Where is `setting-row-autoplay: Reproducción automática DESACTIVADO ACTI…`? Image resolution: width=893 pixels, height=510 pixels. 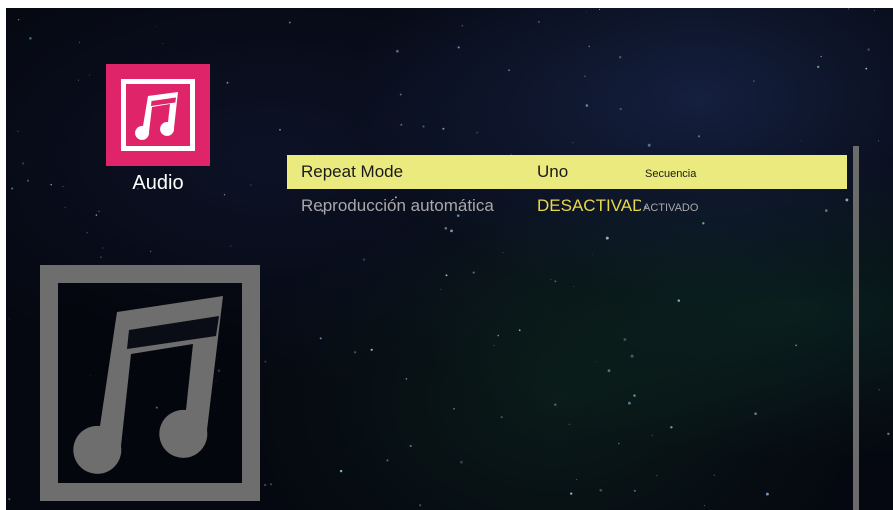
setting-row-autoplay: Reproducción automática DESACTIVADO ACTI… is located at coordinates (567, 206).